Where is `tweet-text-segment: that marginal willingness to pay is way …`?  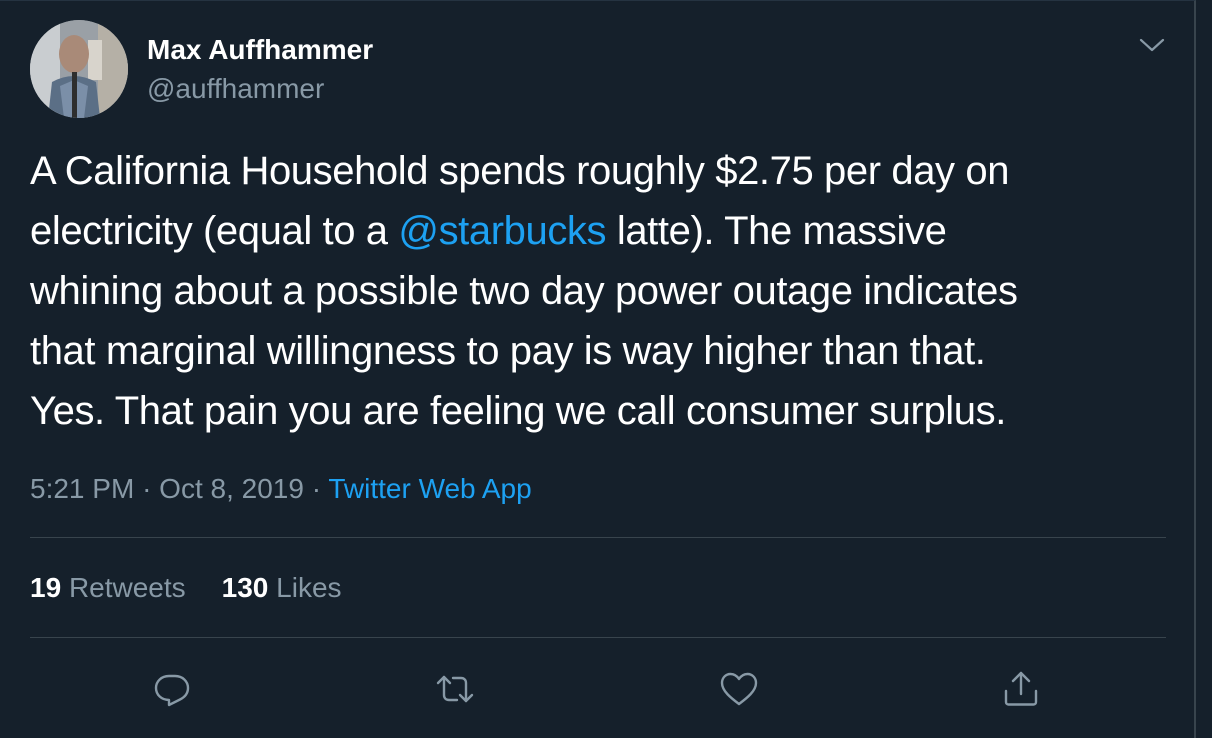
tweet-text-segment: that marginal willingness to pay is way … is located at coordinates (508, 351).